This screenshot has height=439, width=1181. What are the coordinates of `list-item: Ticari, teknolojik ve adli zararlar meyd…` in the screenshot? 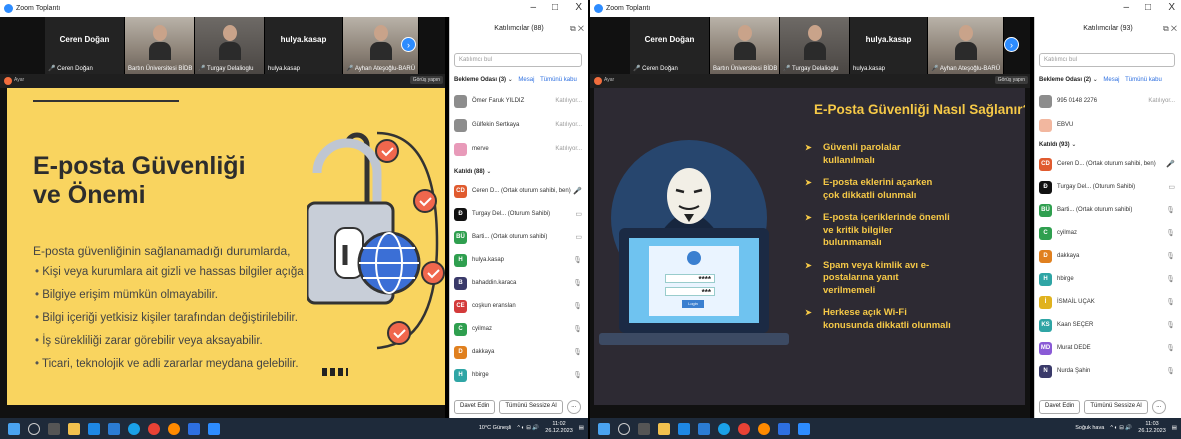 It's located at (191, 369).